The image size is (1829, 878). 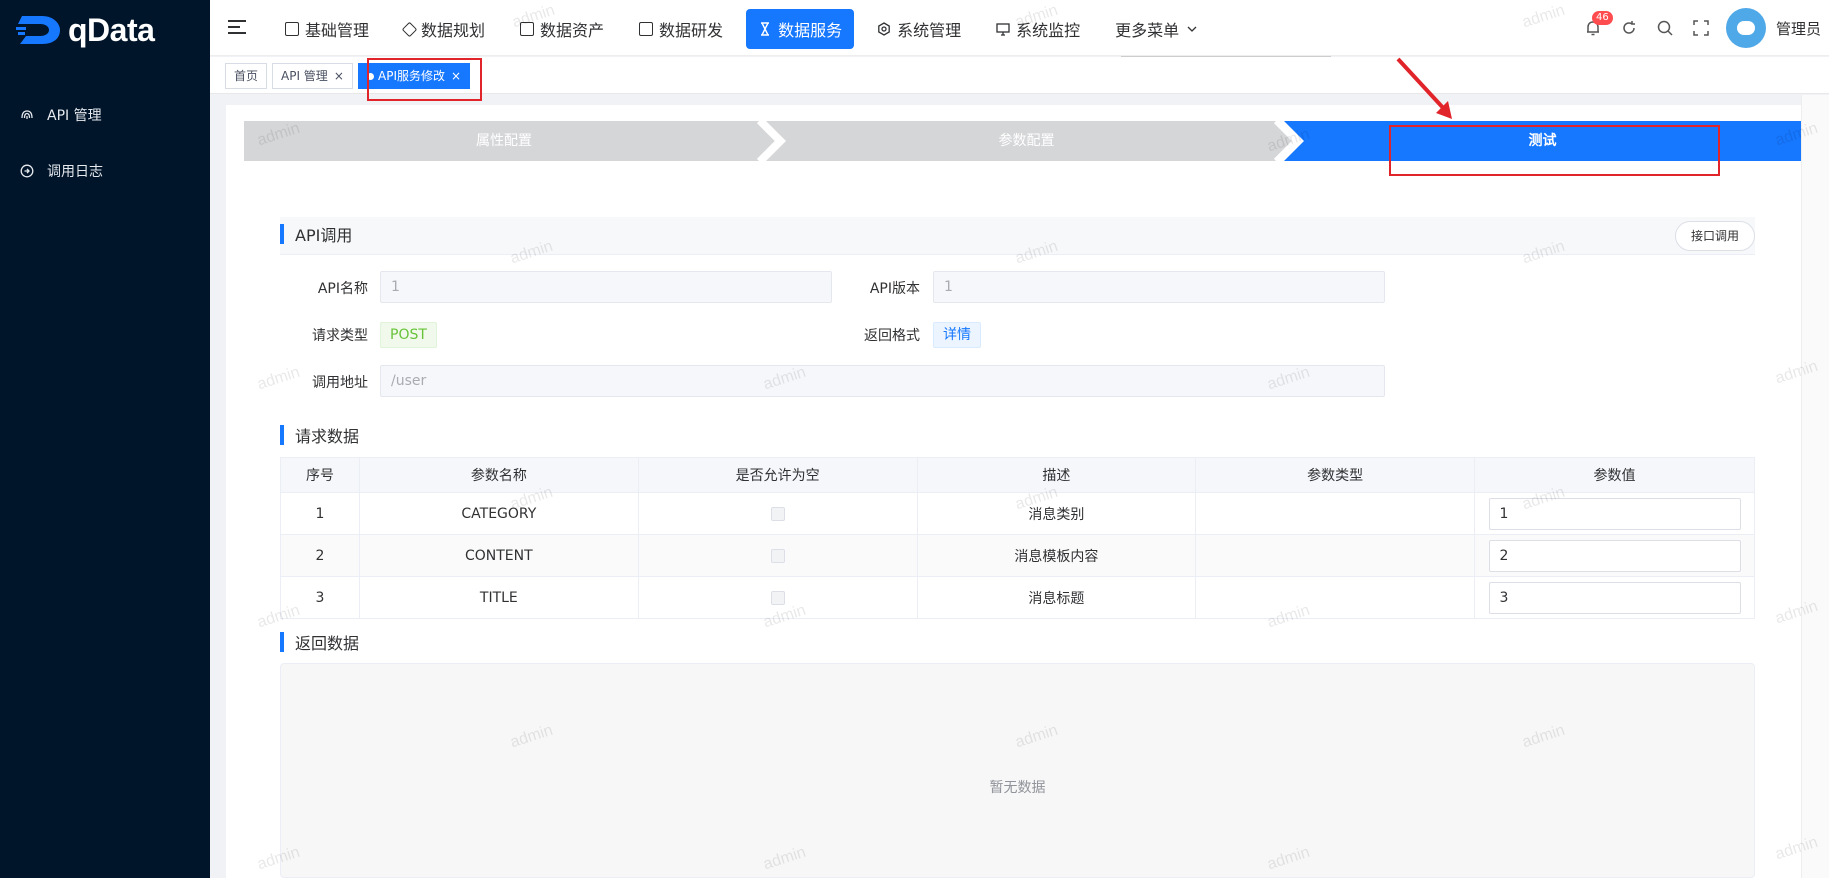 I want to click on refresh-shape, so click(x=1629, y=27).